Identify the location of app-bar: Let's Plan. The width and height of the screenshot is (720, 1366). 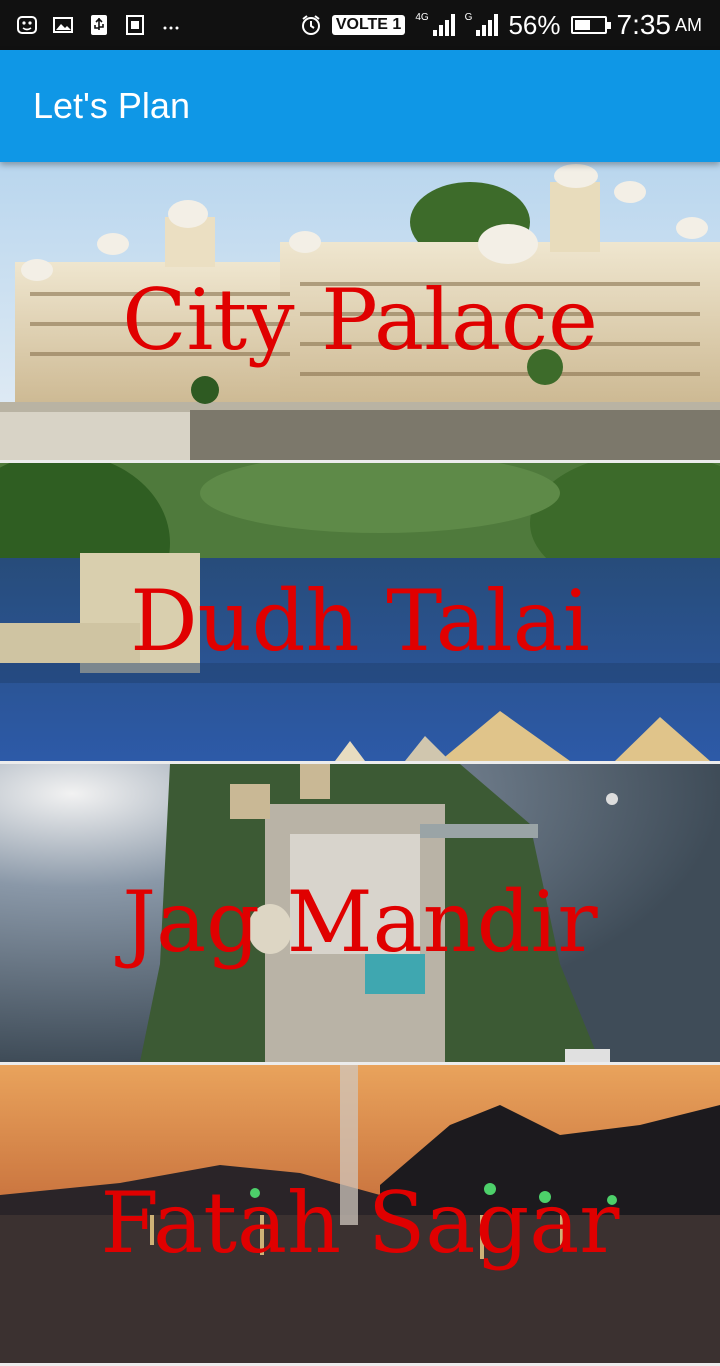
(360, 106).